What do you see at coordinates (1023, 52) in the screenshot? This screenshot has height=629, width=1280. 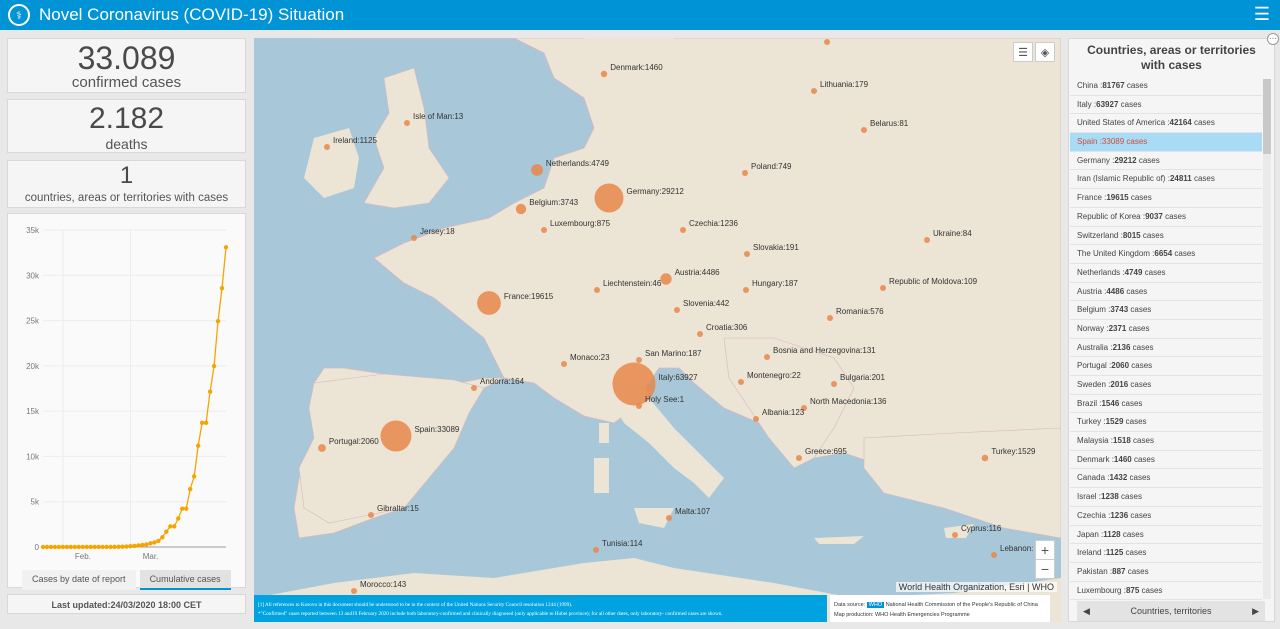 I see `legend-list-icon: ☰` at bounding box center [1023, 52].